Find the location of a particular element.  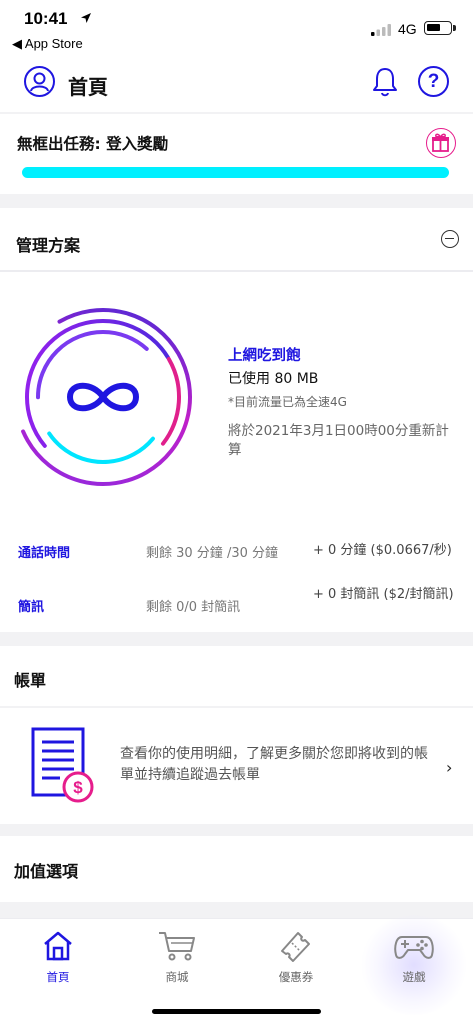

bell-icon is located at coordinates (385, 82).